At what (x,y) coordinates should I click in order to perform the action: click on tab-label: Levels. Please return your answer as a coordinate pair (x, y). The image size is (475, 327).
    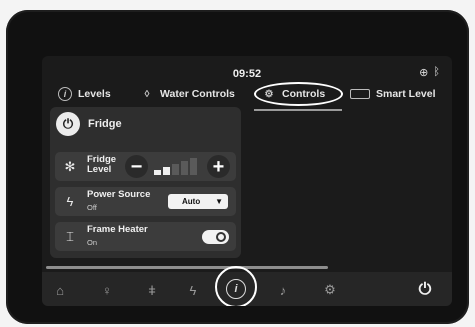
    Looking at the image, I should click on (94, 94).